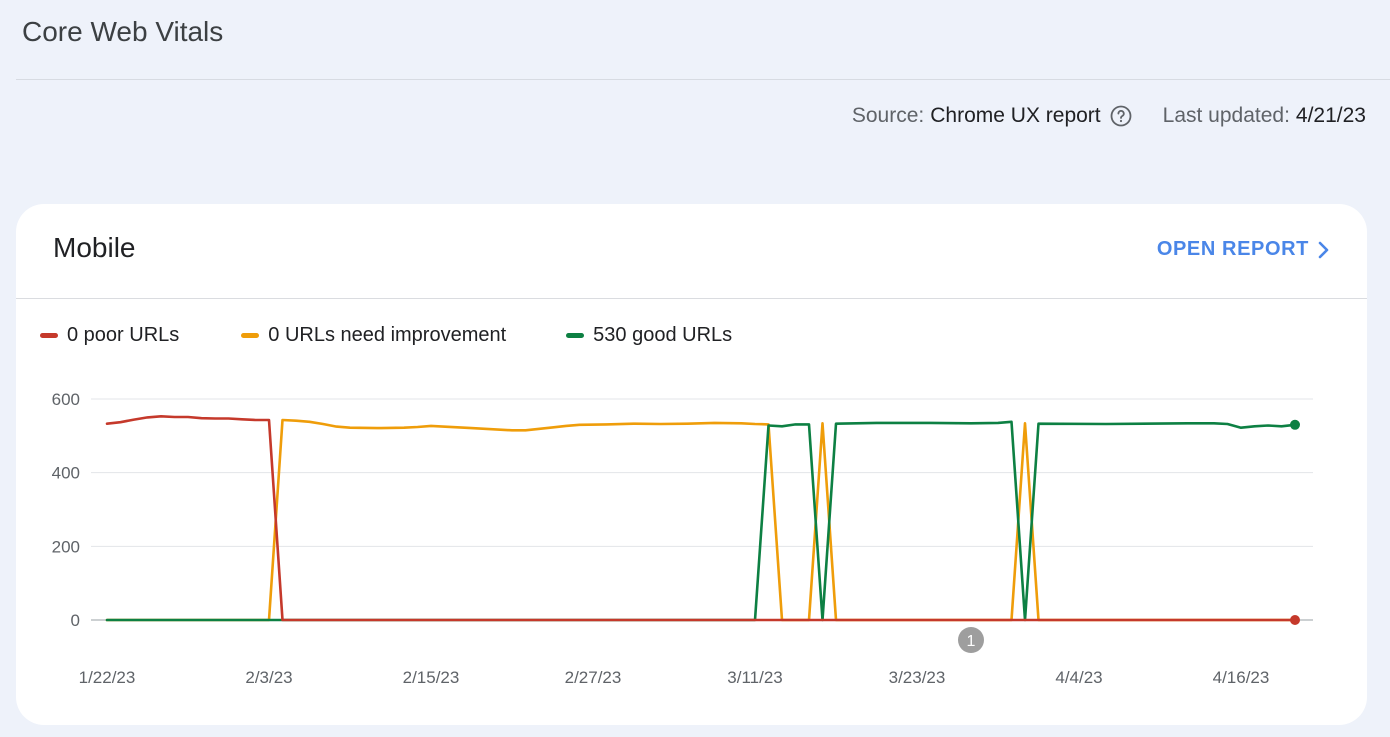 The width and height of the screenshot is (1390, 737). Describe the element at coordinates (66, 399) in the screenshot. I see `y-tick-label: 600` at that location.